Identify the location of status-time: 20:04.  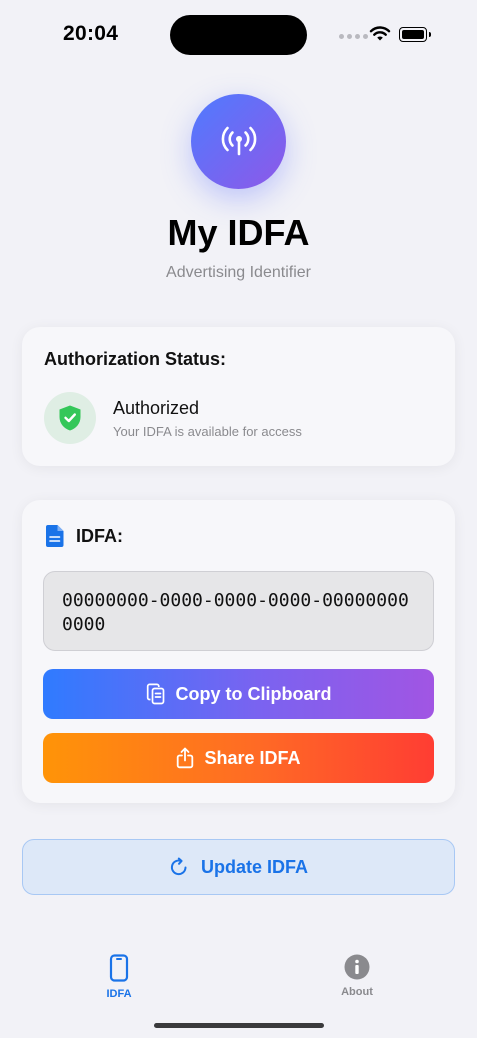
(91, 33).